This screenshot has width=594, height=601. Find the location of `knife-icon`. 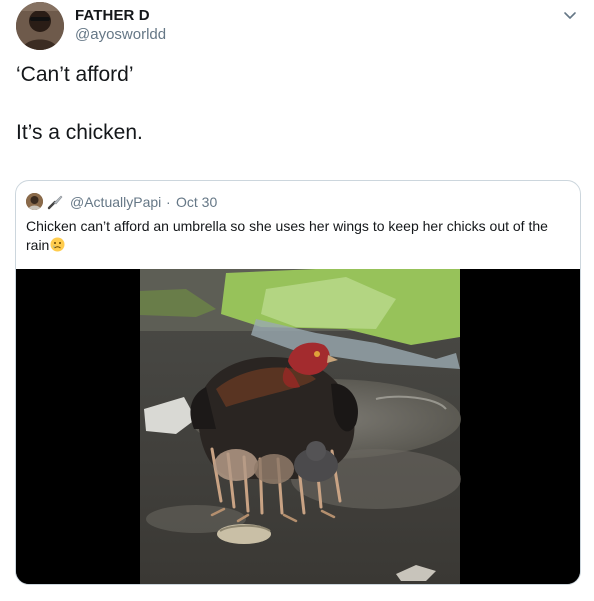

knife-icon is located at coordinates (55, 202).